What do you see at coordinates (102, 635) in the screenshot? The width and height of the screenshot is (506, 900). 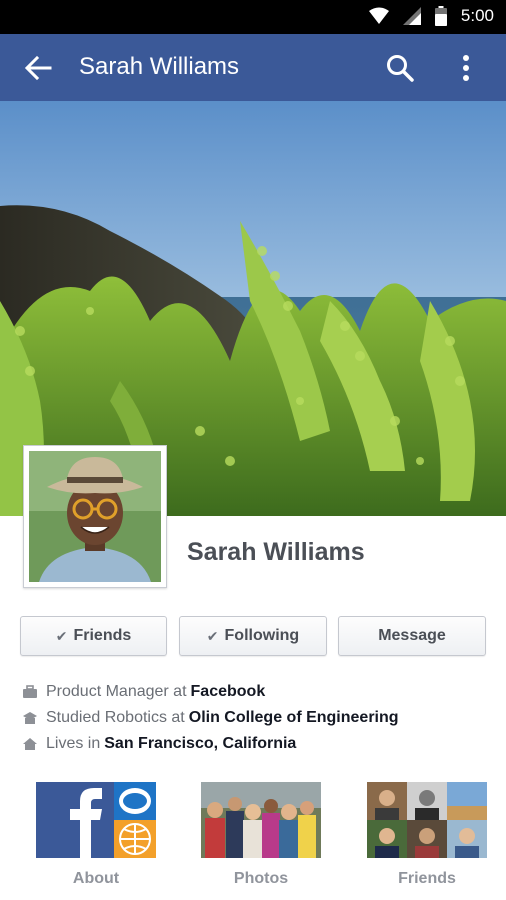 I see `friends-button-label: Friends` at bounding box center [102, 635].